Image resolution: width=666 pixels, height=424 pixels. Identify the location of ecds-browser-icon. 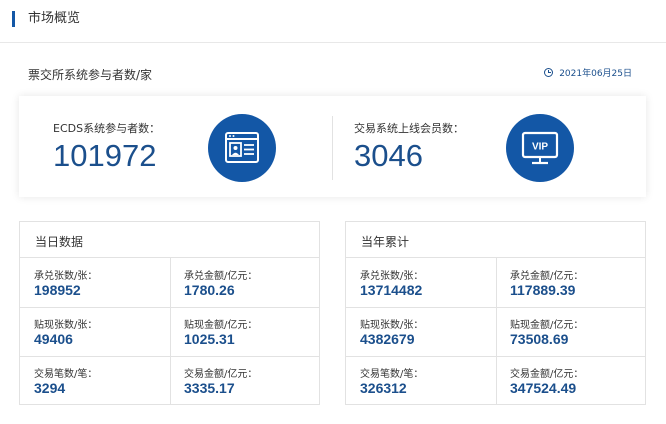
(242, 148).